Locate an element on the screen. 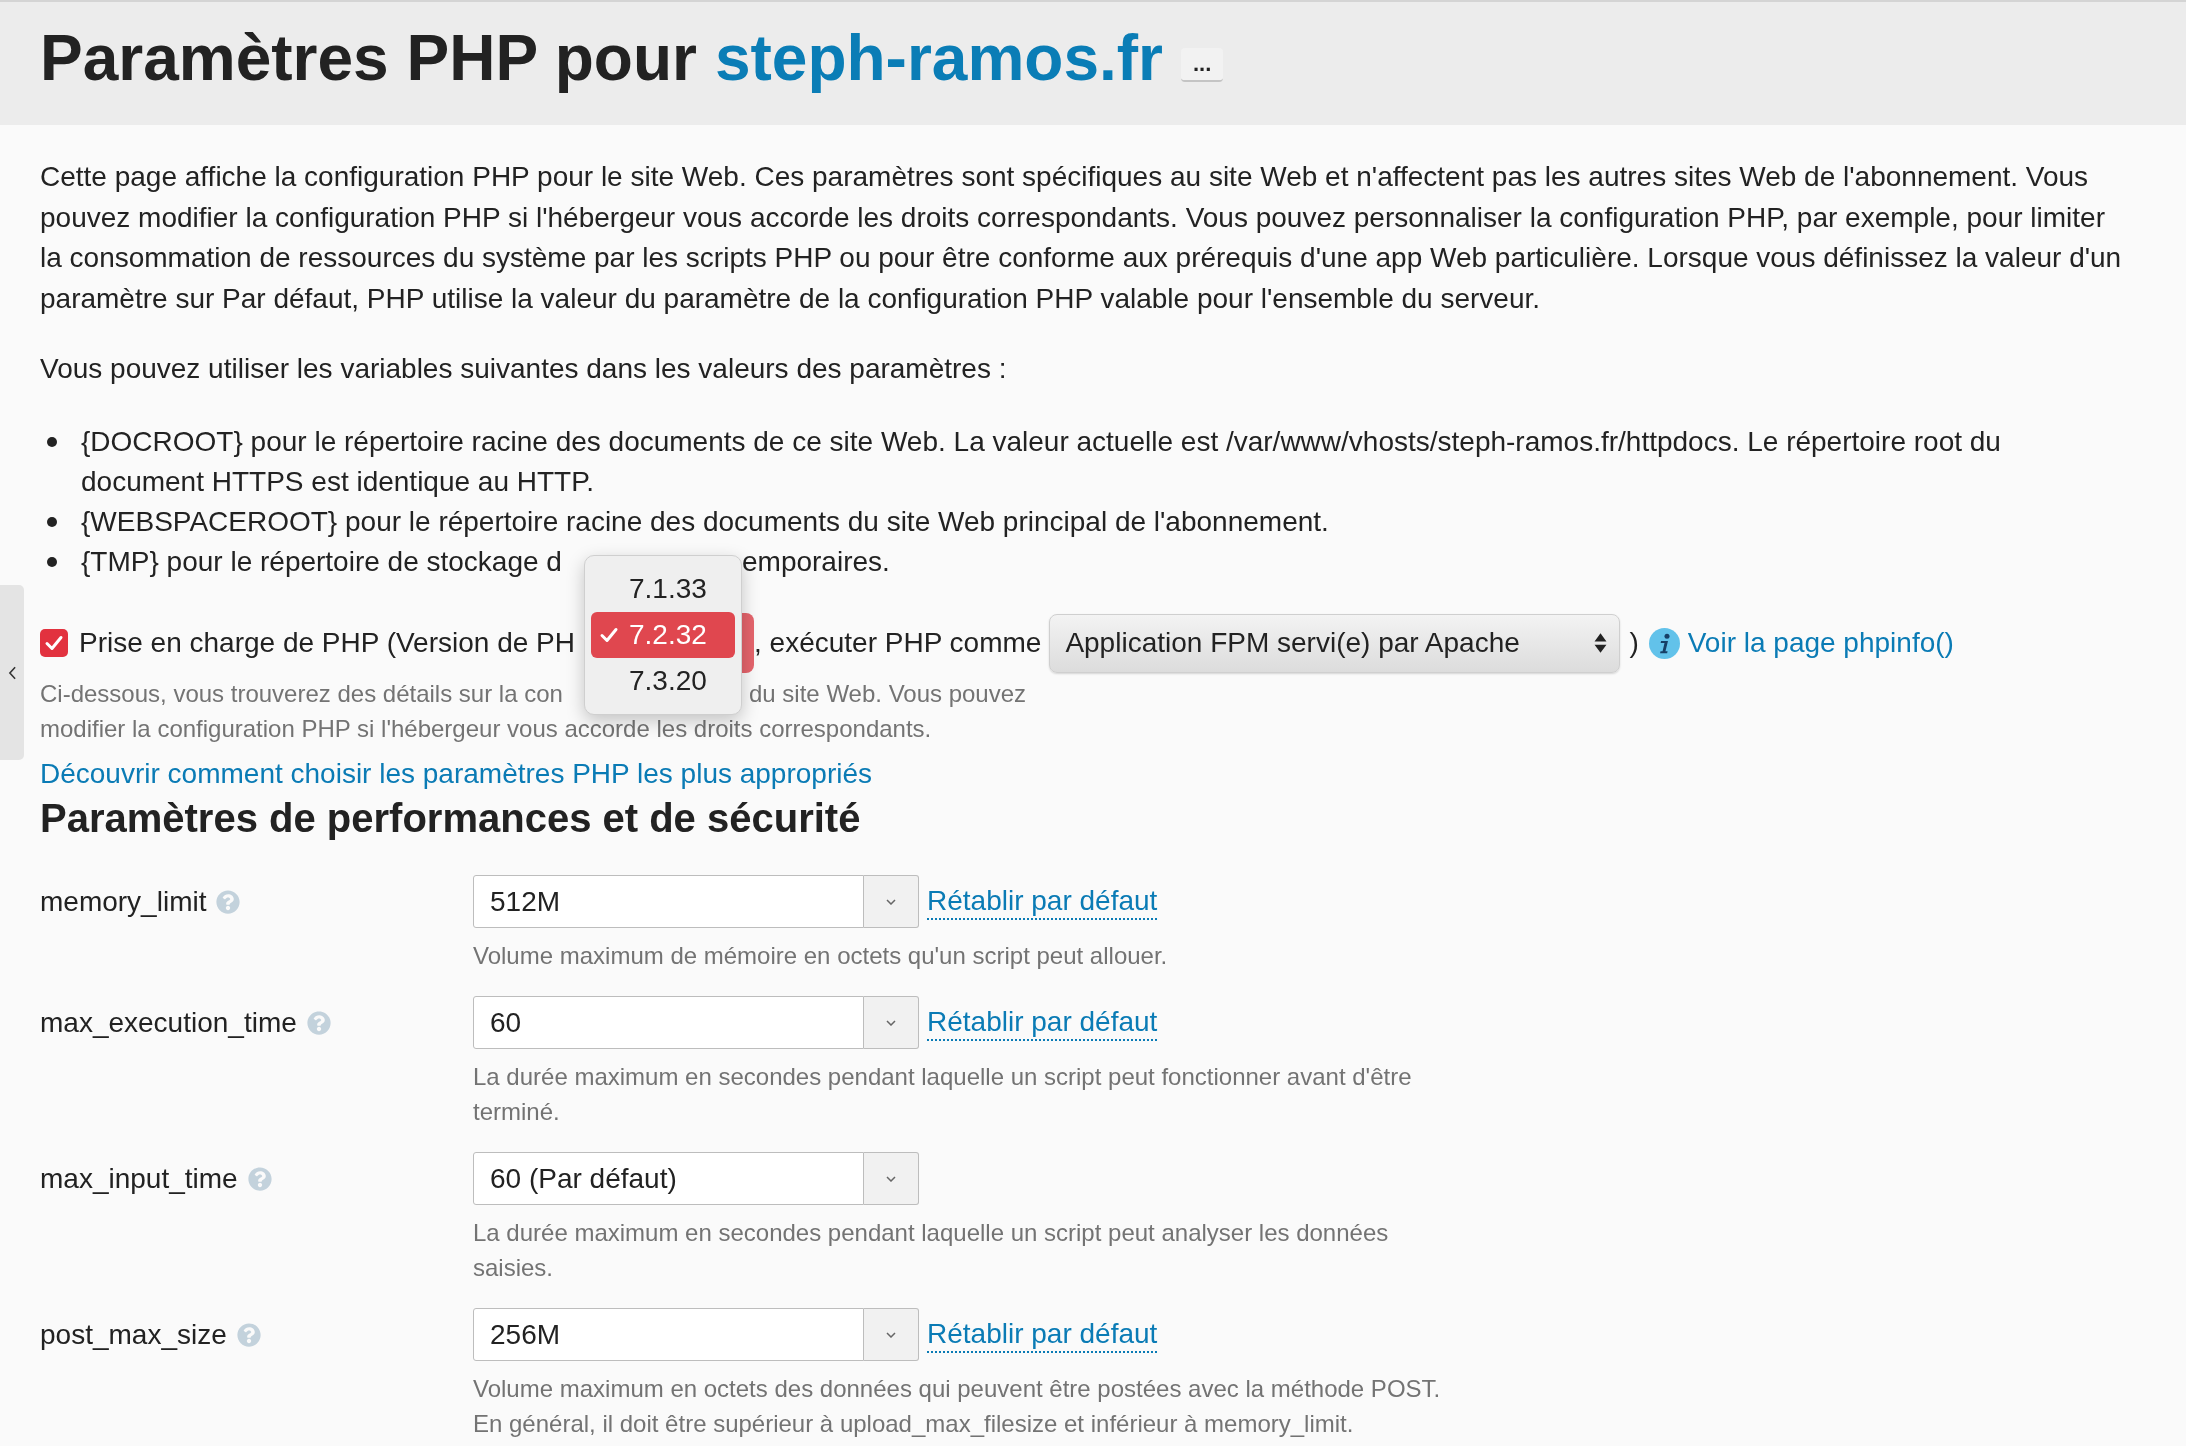 Image resolution: width=2186 pixels, height=1446 pixels. setting-hint: Volume maximum en octets des données qui peuvent être postées avec la méthode POST. En général, il doit être supérieur à upload_max_filesize et inférieur à memory_limit. is located at coordinates (957, 1406).